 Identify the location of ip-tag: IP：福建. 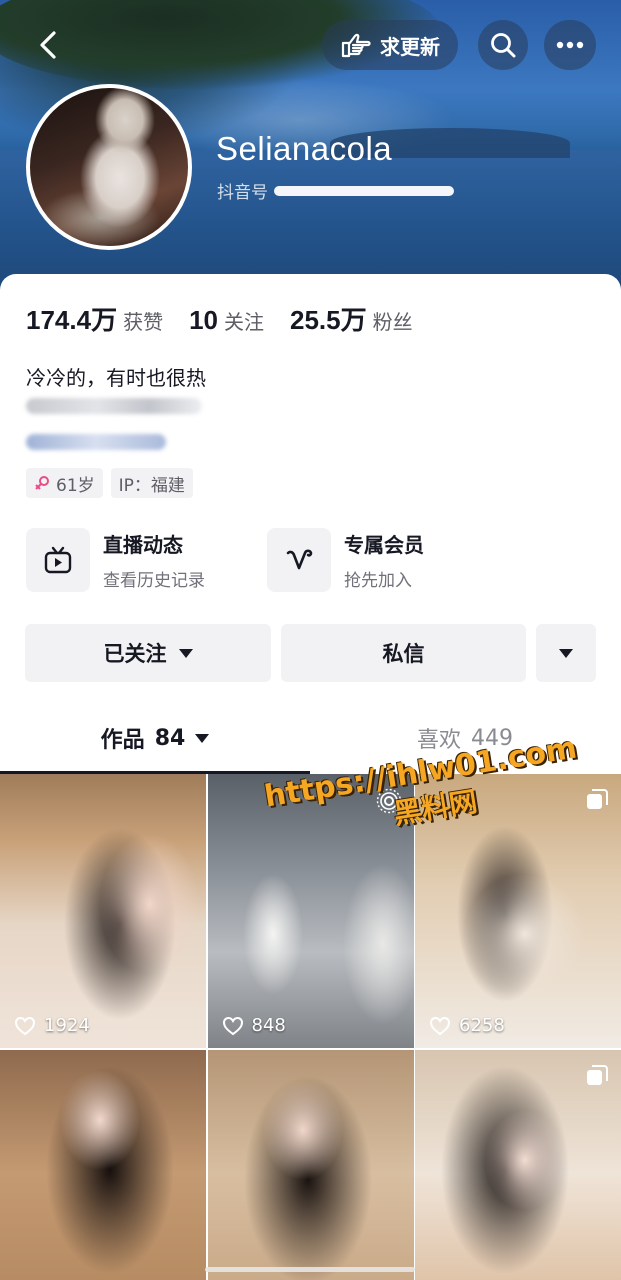
(151, 483).